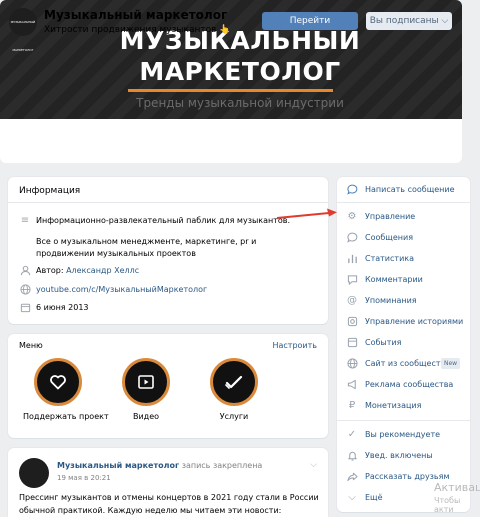 This screenshot has width=480, height=517. I want to click on sidebar-item-label: Вы рекомендуете, so click(403, 434).